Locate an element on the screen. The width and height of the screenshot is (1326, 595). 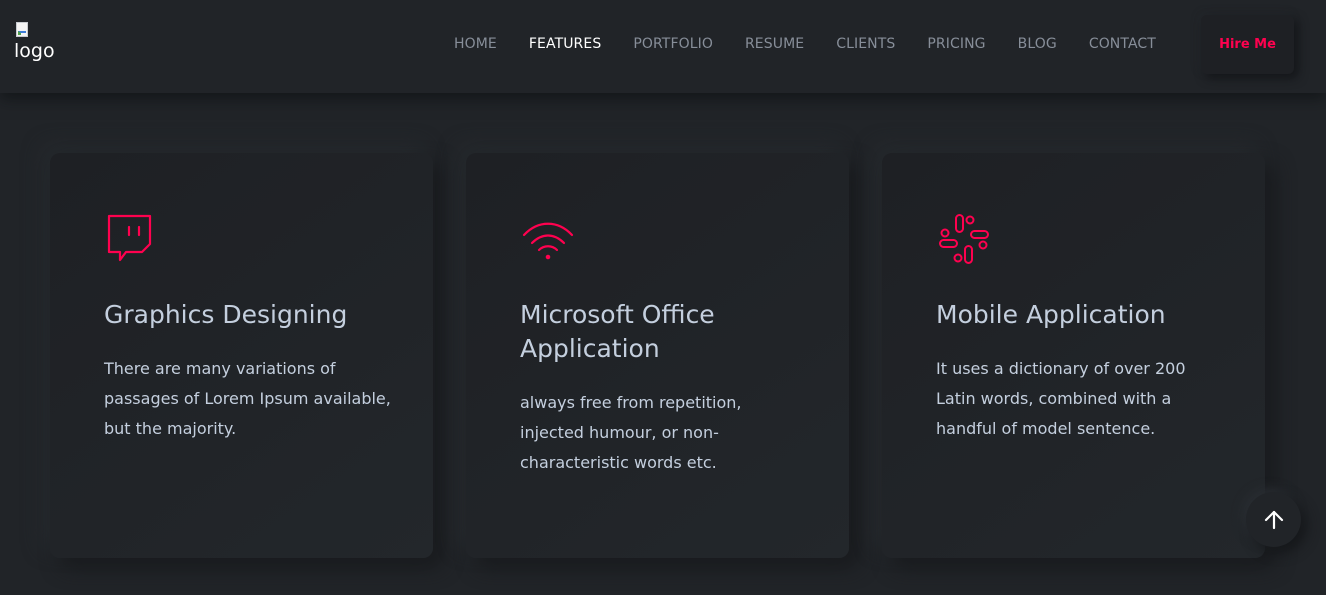
nav-item-contact: CONTACT is located at coordinates (1122, 44).